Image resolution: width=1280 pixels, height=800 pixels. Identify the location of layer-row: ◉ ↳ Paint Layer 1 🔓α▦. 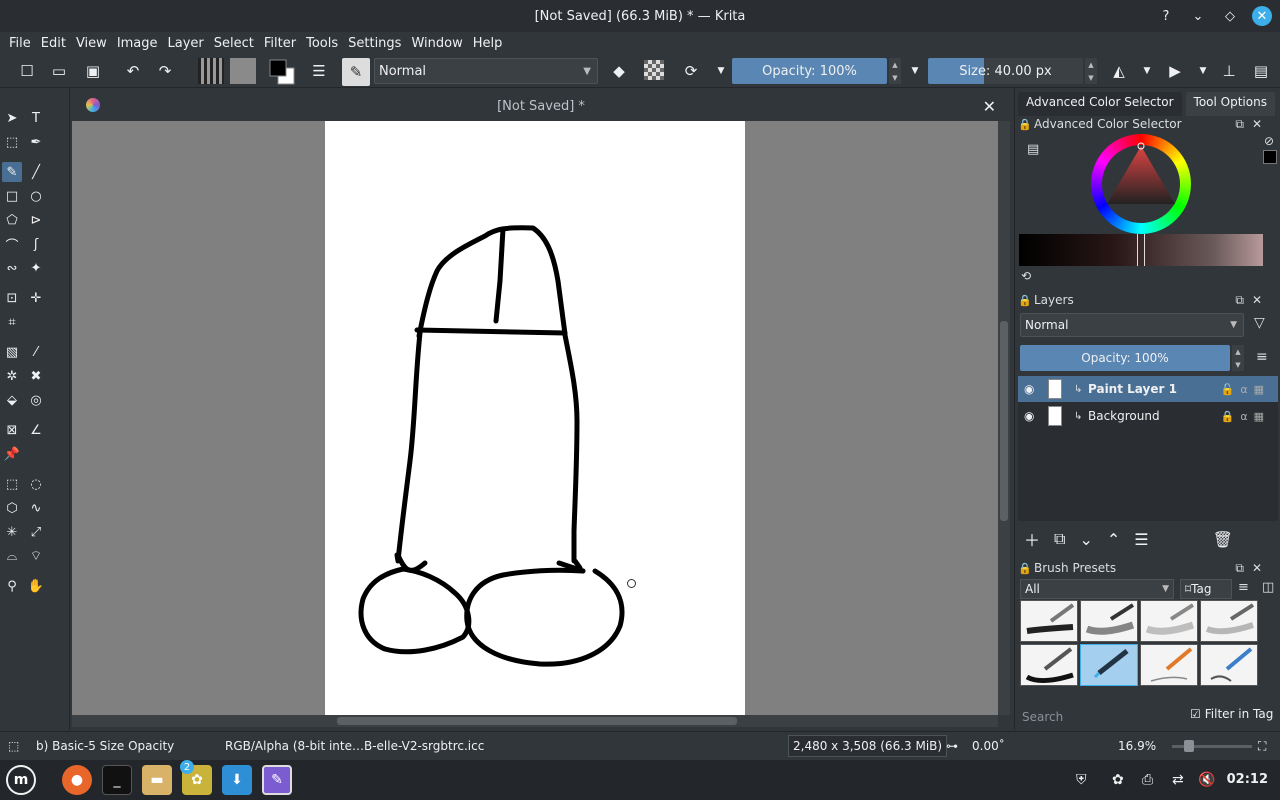
(1148, 389).